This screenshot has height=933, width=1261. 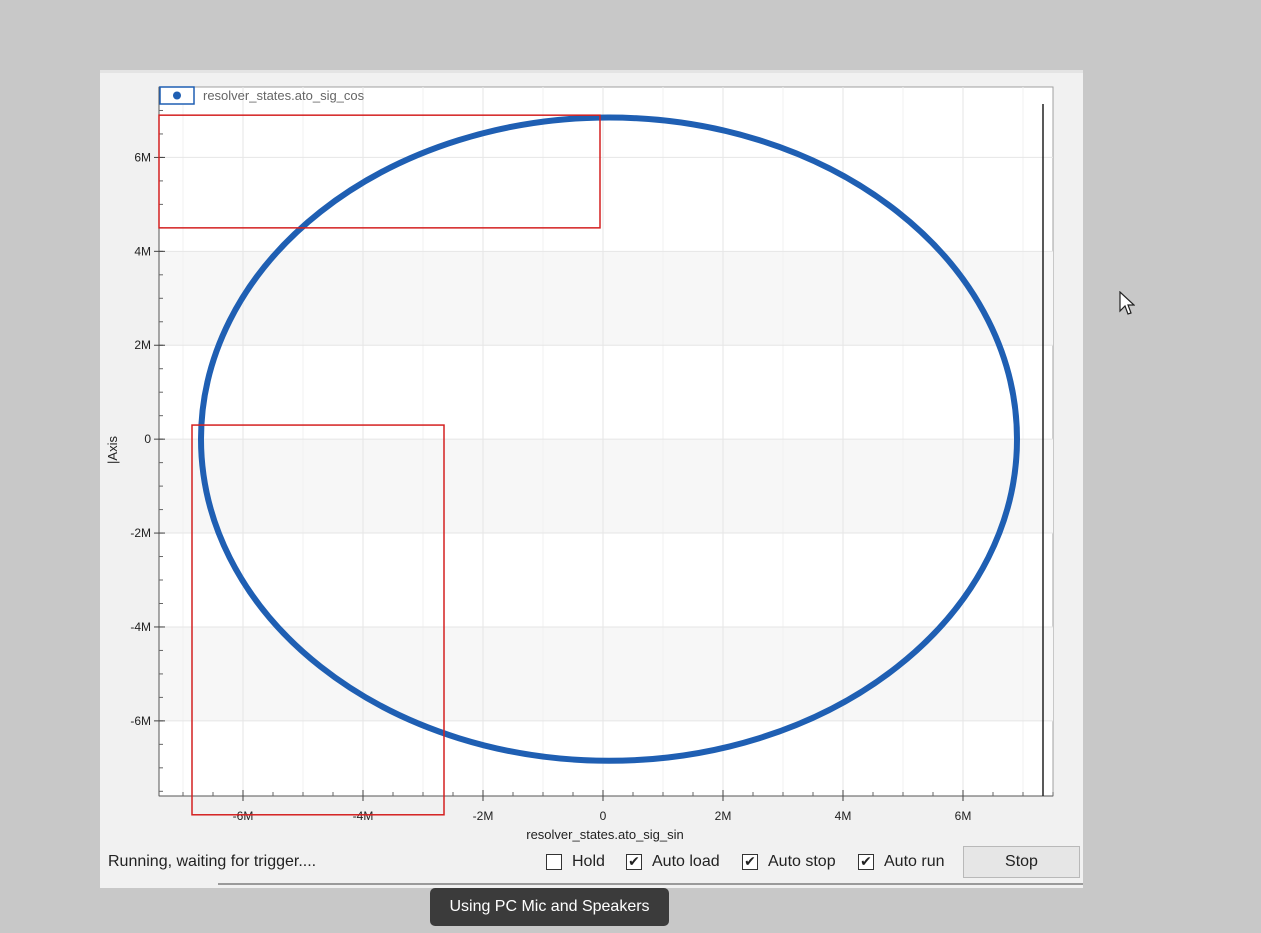 I want to click on auto-load-checkbox: ✔ Auto load, so click(x=673, y=862).